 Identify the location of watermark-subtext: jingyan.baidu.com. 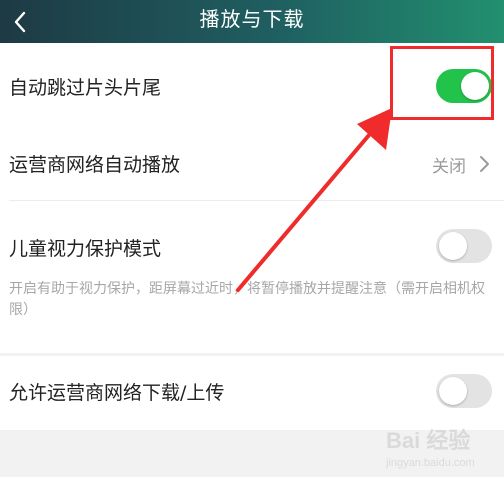
(430, 463).